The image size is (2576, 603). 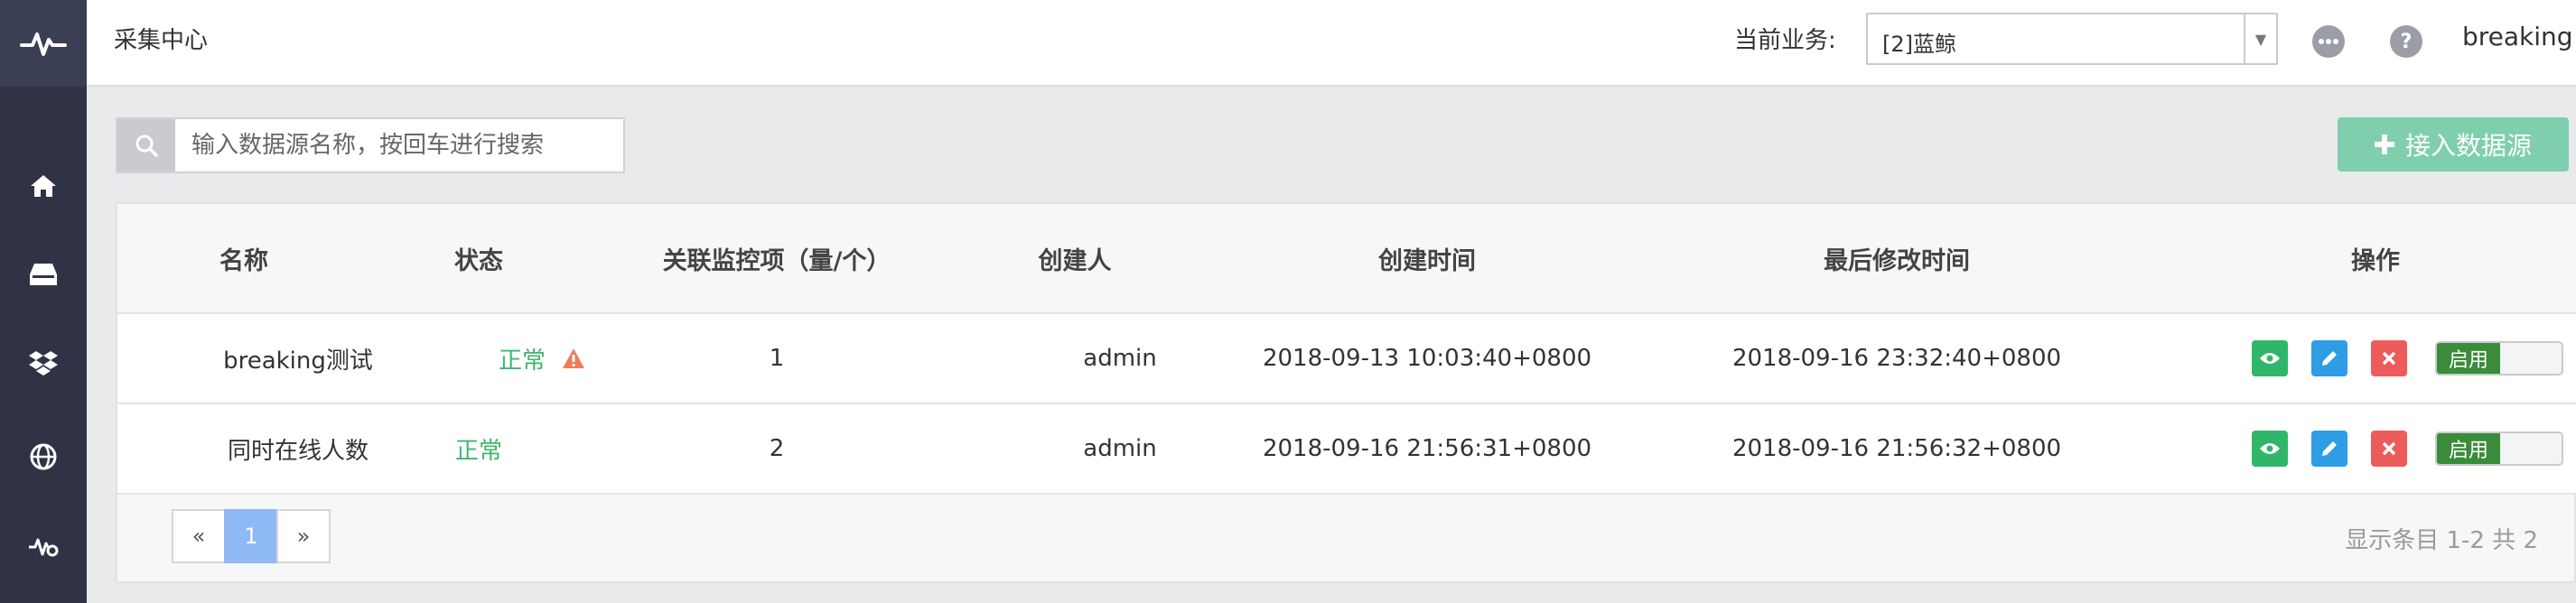 What do you see at coordinates (1919, 45) in the screenshot?
I see `business-select-value: [2]蓝鲸` at bounding box center [1919, 45].